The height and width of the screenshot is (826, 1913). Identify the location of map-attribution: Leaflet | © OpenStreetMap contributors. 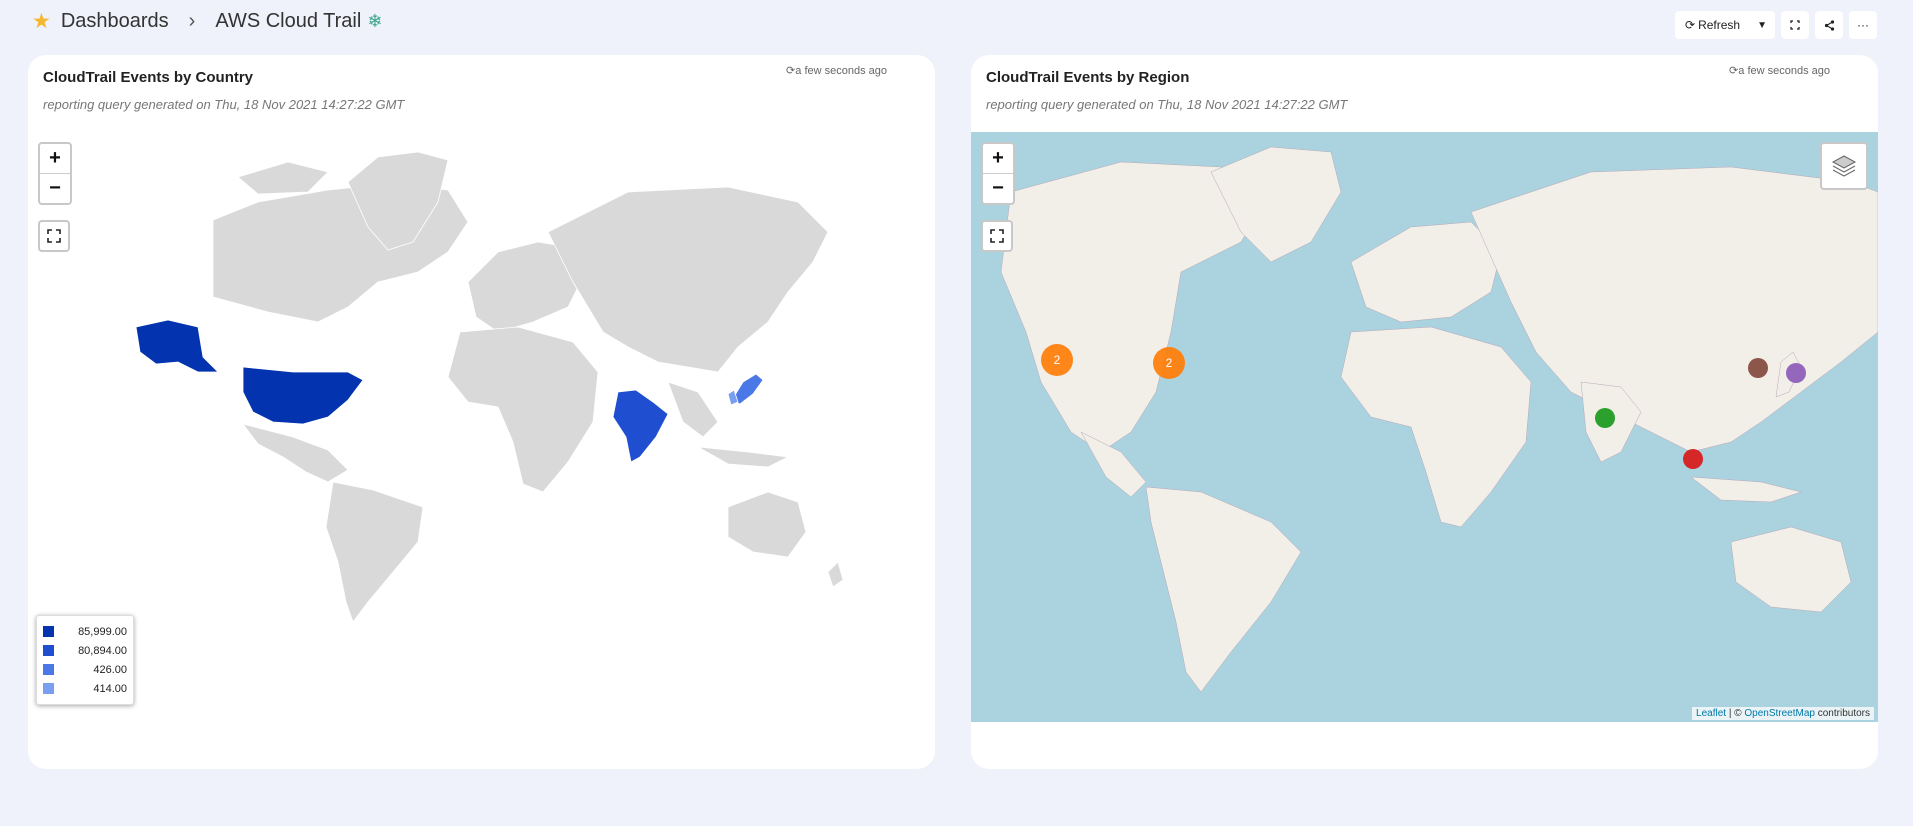
(1783, 713).